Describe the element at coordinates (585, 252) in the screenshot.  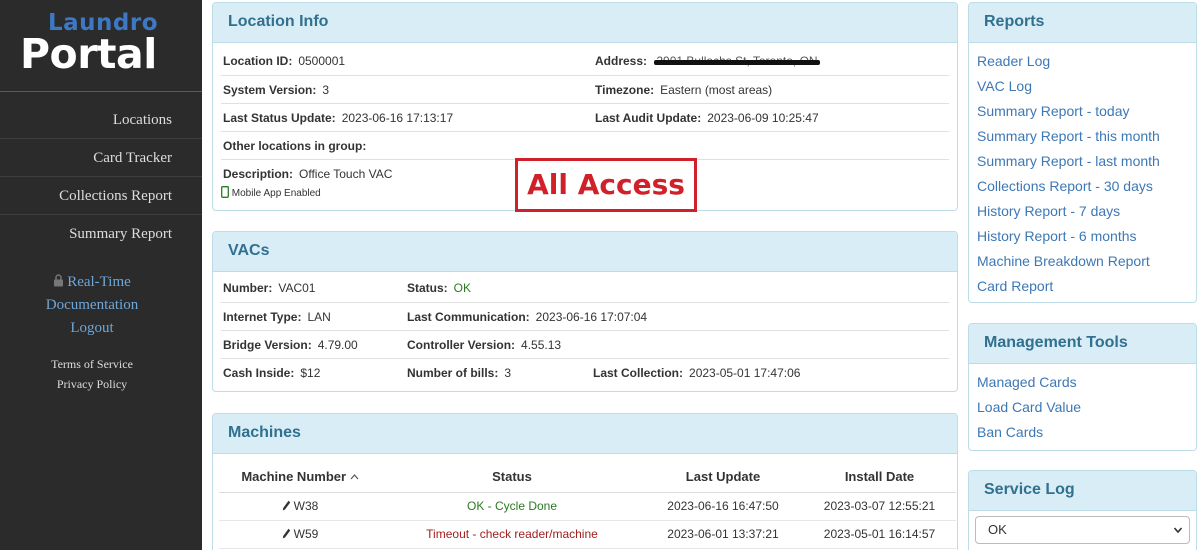
I see `vacs-title: VACs` at that location.